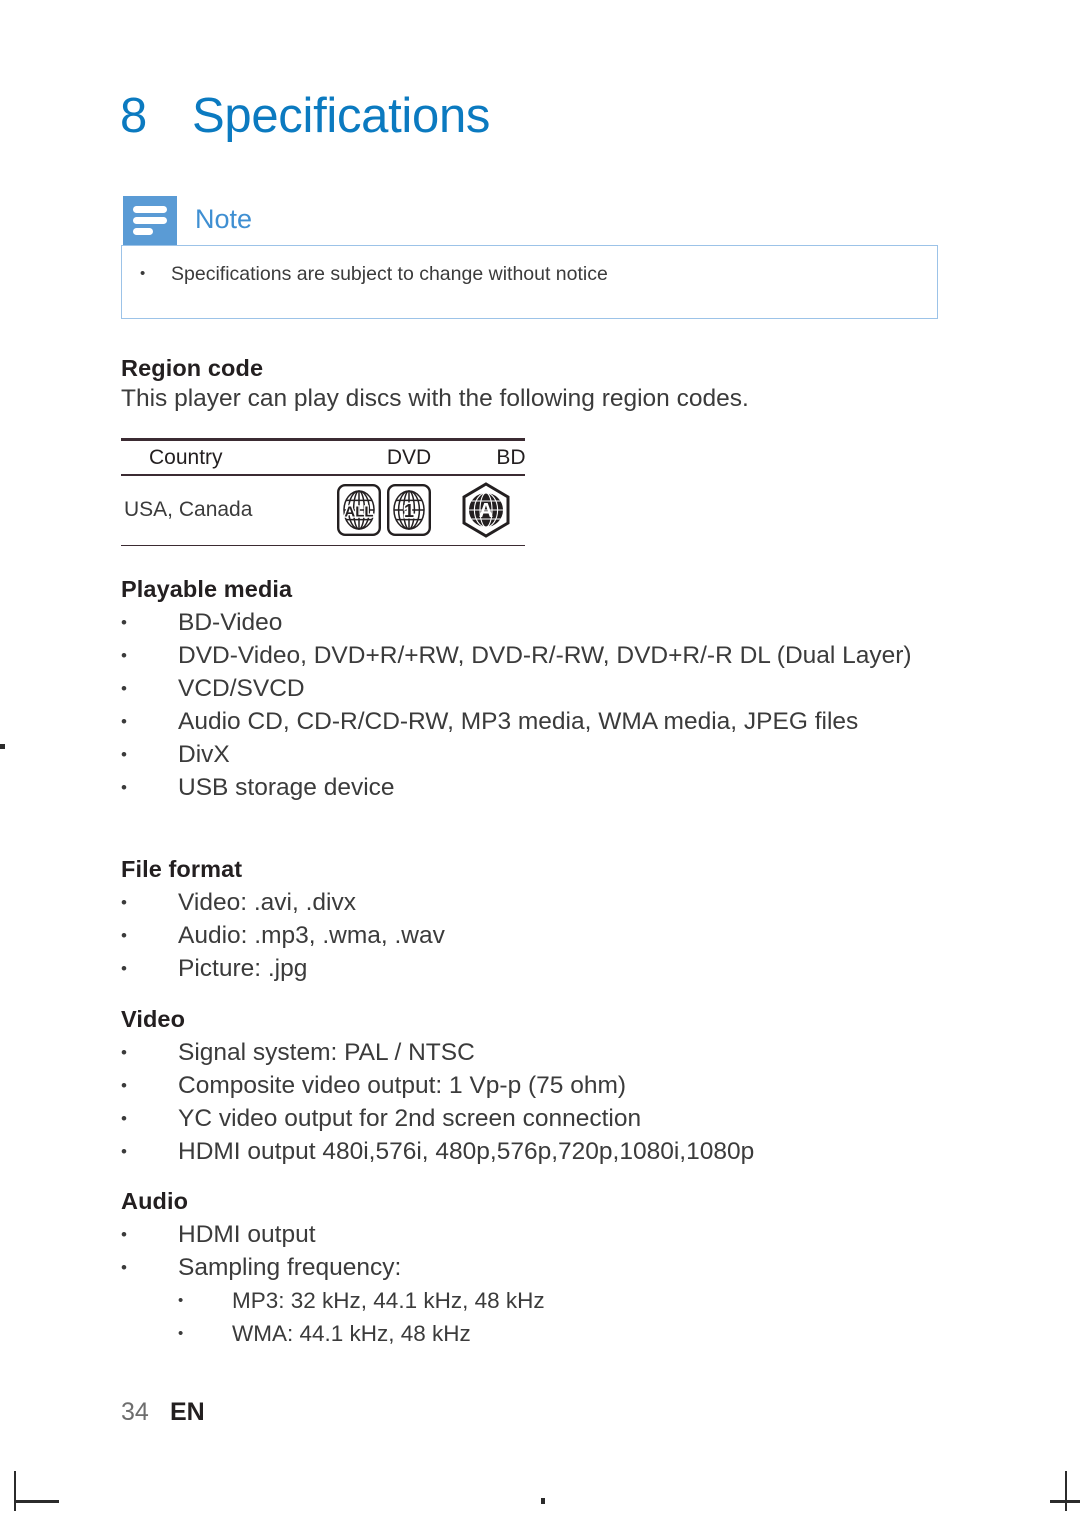 The width and height of the screenshot is (1080, 1528). What do you see at coordinates (188, 510) in the screenshot?
I see `cell-country: USA, Canada` at bounding box center [188, 510].